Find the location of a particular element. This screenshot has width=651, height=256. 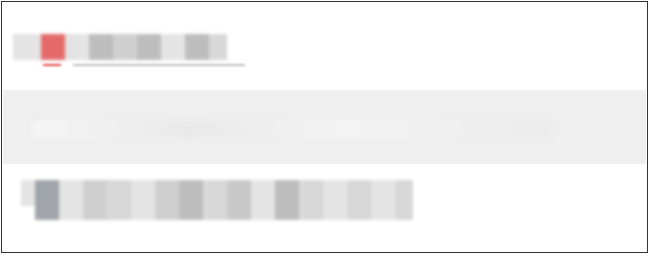

accent-underline is located at coordinates (52, 65).